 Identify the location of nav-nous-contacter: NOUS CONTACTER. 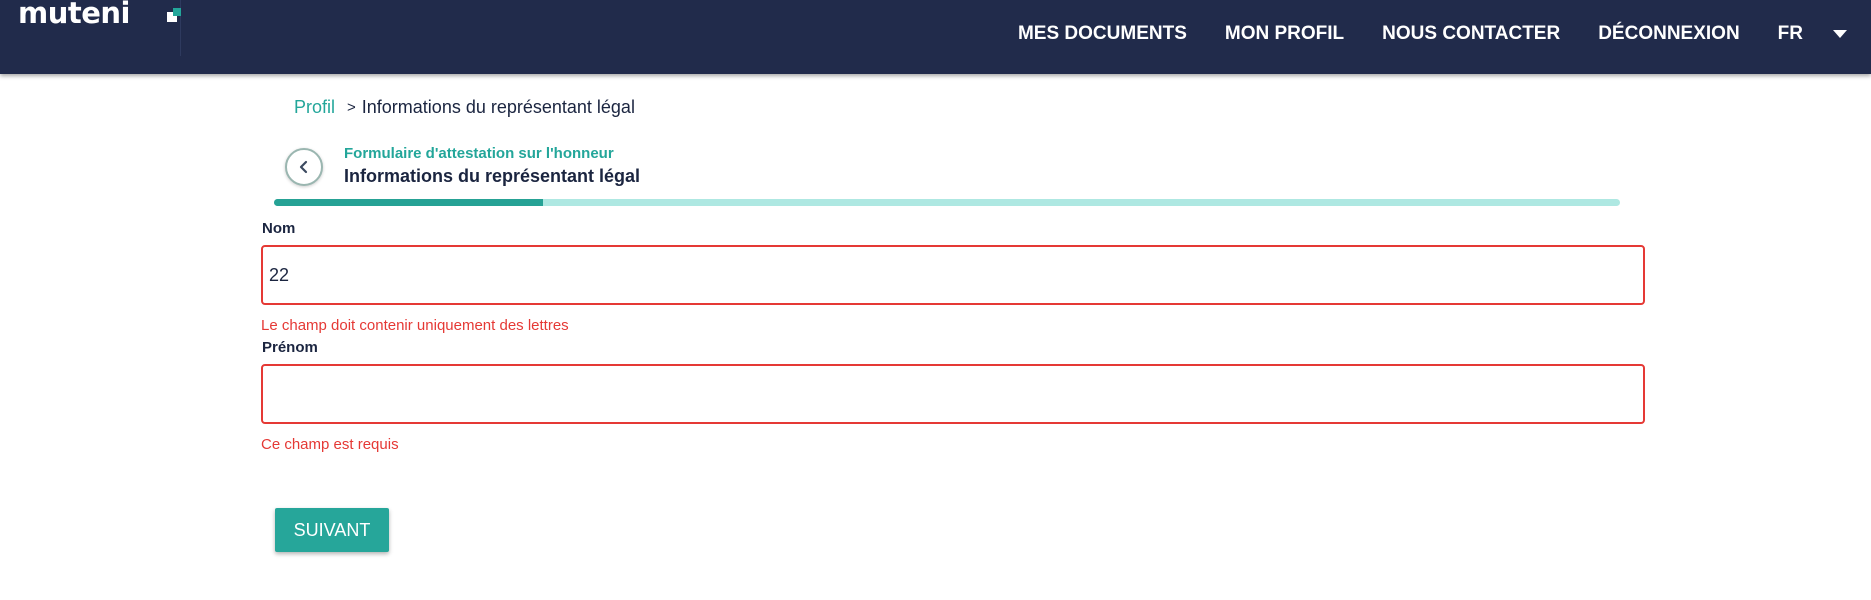
(1471, 34).